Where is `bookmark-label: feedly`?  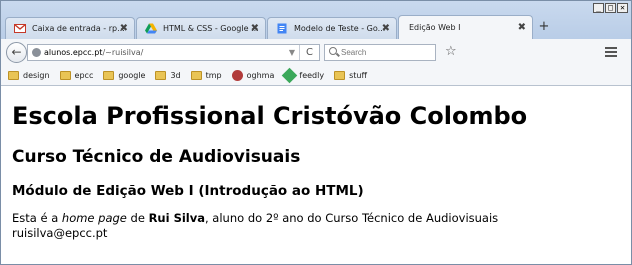 bookmark-label: feedly is located at coordinates (312, 75).